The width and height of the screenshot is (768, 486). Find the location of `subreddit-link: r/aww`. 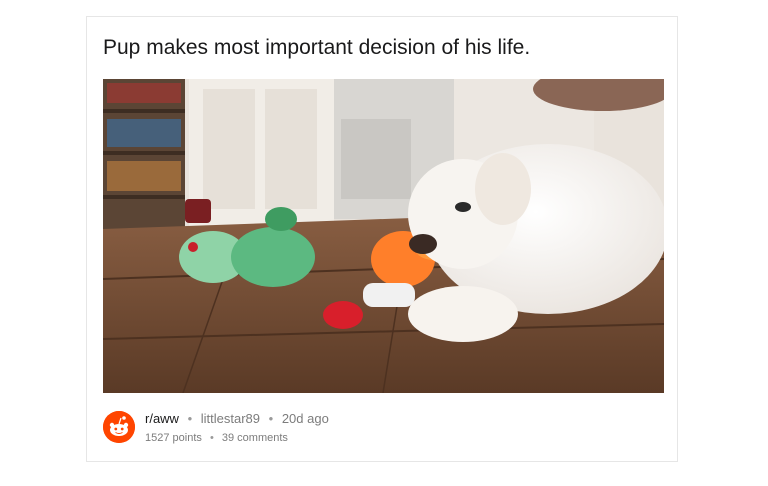

subreddit-link: r/aww is located at coordinates (162, 418).